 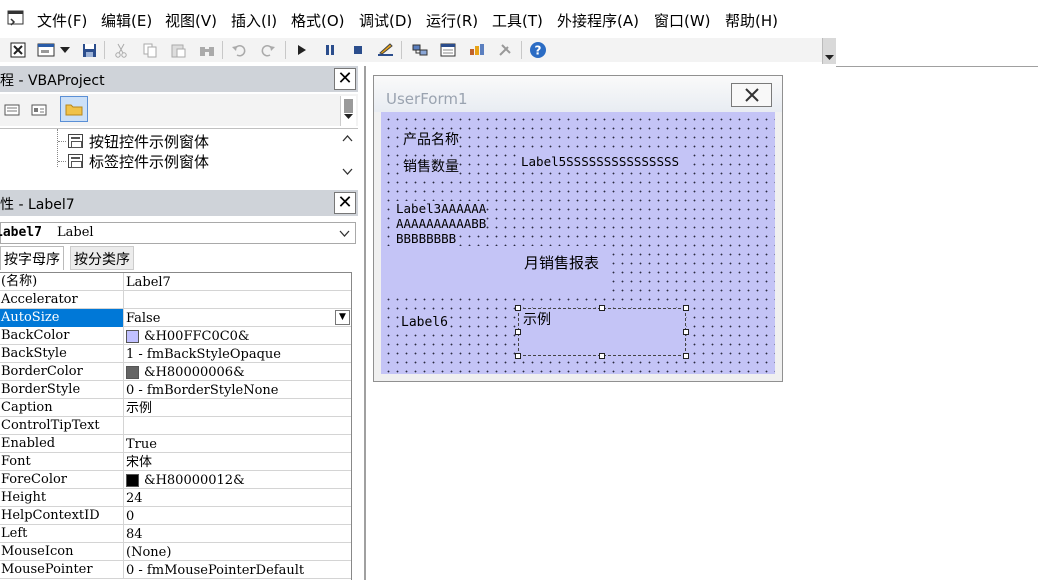 I want to click on reset-icon, so click(x=358, y=50).